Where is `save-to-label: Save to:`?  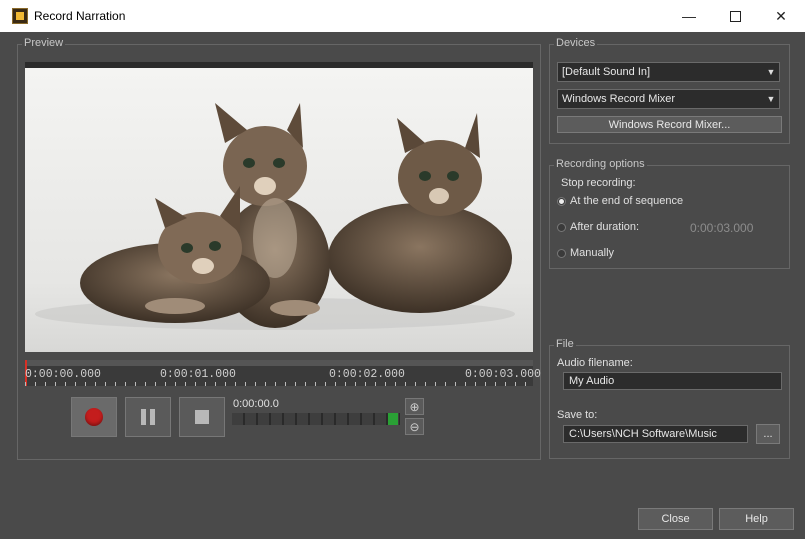 save-to-label: Save to: is located at coordinates (577, 415).